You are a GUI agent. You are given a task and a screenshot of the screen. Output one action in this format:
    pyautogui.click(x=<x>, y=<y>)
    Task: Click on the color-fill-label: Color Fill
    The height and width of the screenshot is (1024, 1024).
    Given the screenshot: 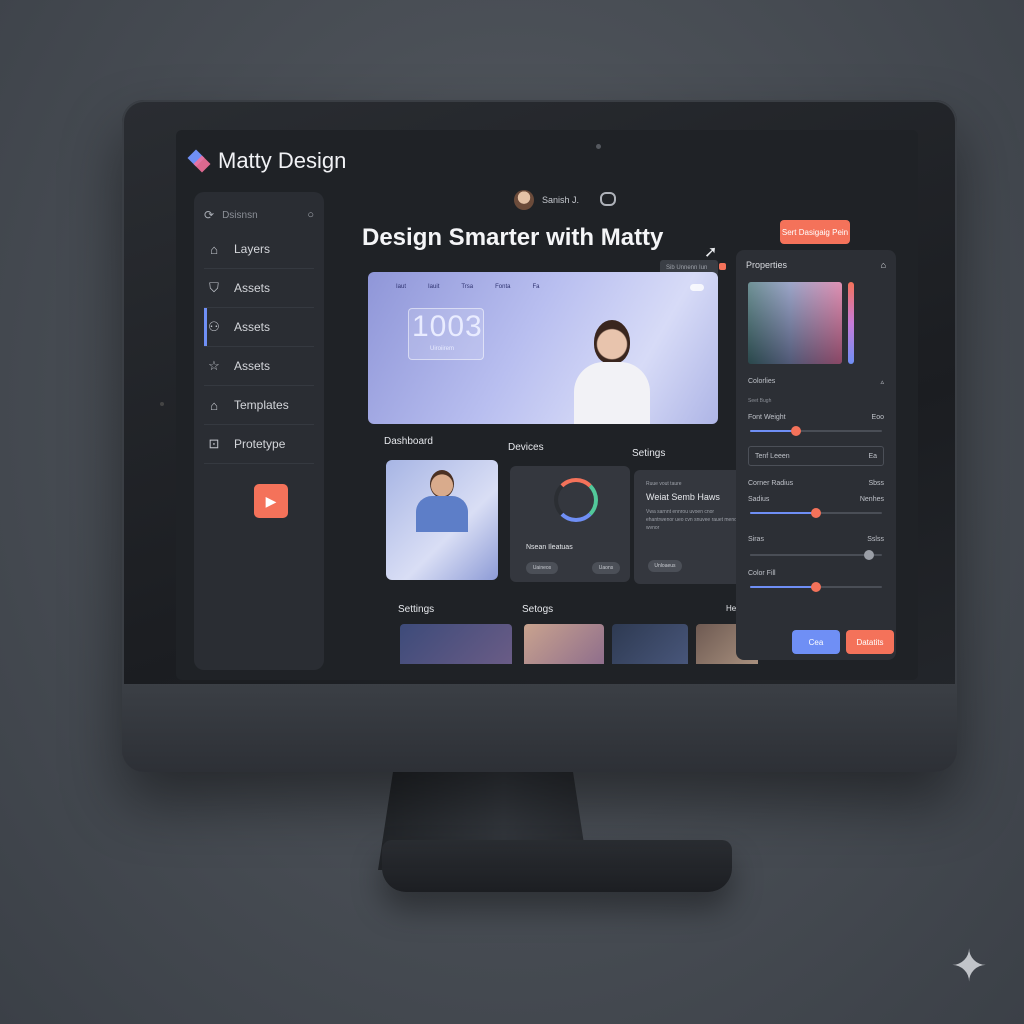 What is the action you would take?
    pyautogui.click(x=762, y=573)
    